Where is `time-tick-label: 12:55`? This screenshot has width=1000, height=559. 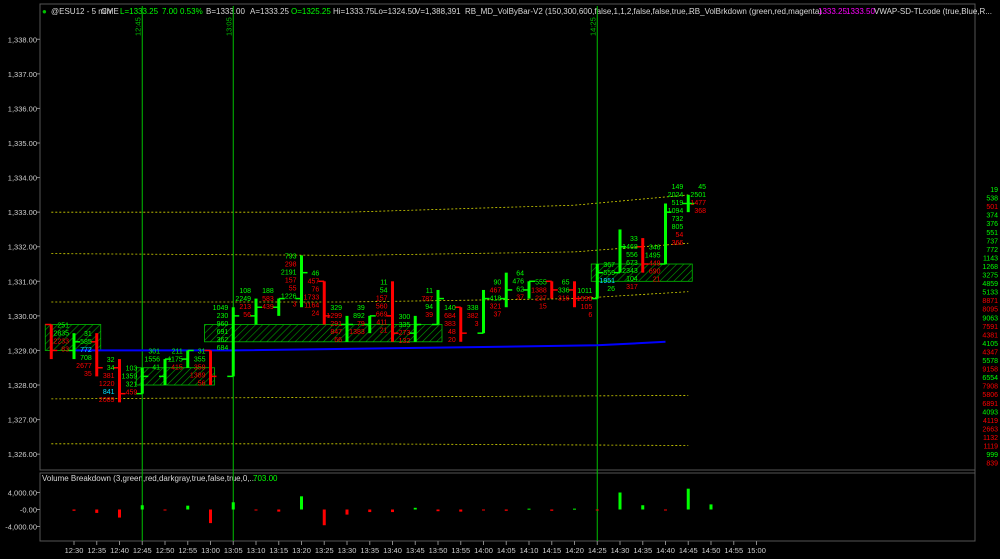 time-tick-label: 12:55 is located at coordinates (187, 550).